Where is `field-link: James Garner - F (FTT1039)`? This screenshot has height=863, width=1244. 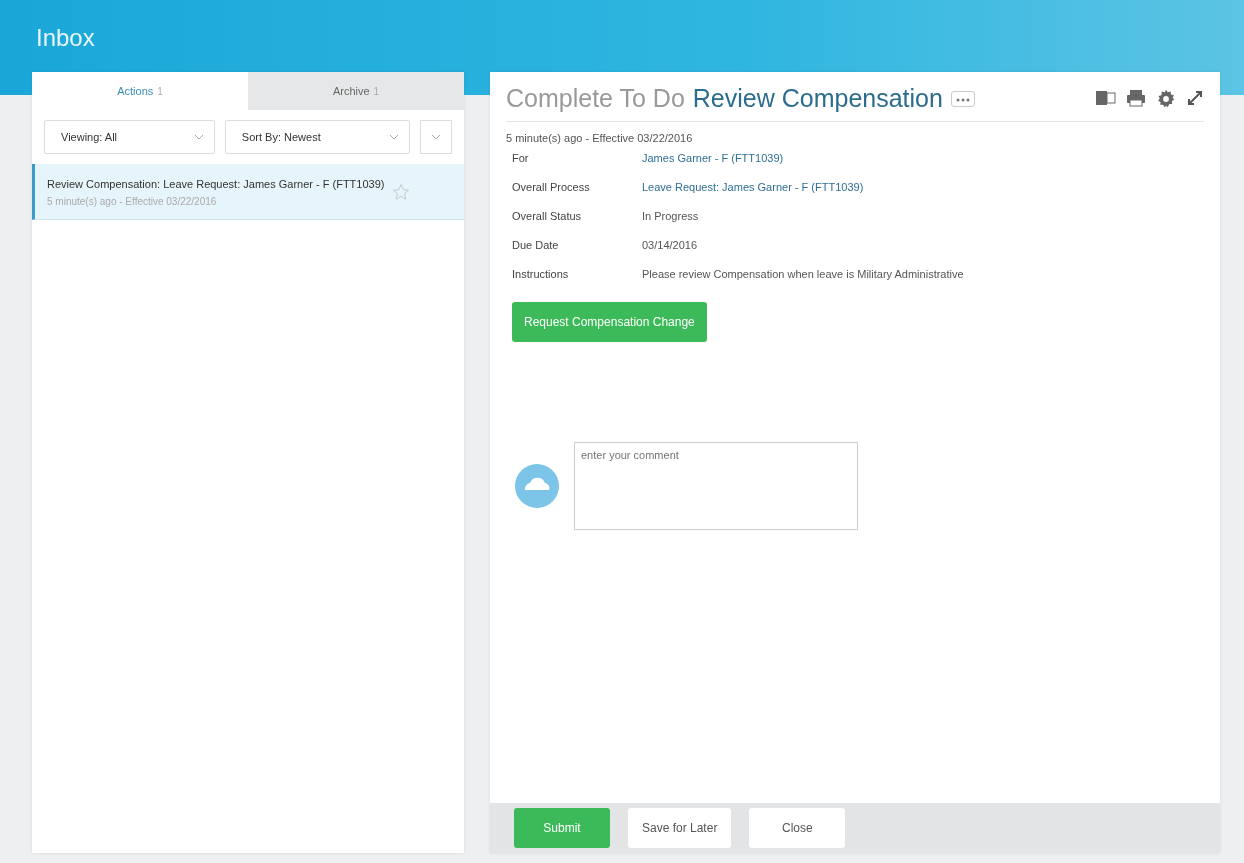 field-link: James Garner - F (FTT1039) is located at coordinates (923, 158).